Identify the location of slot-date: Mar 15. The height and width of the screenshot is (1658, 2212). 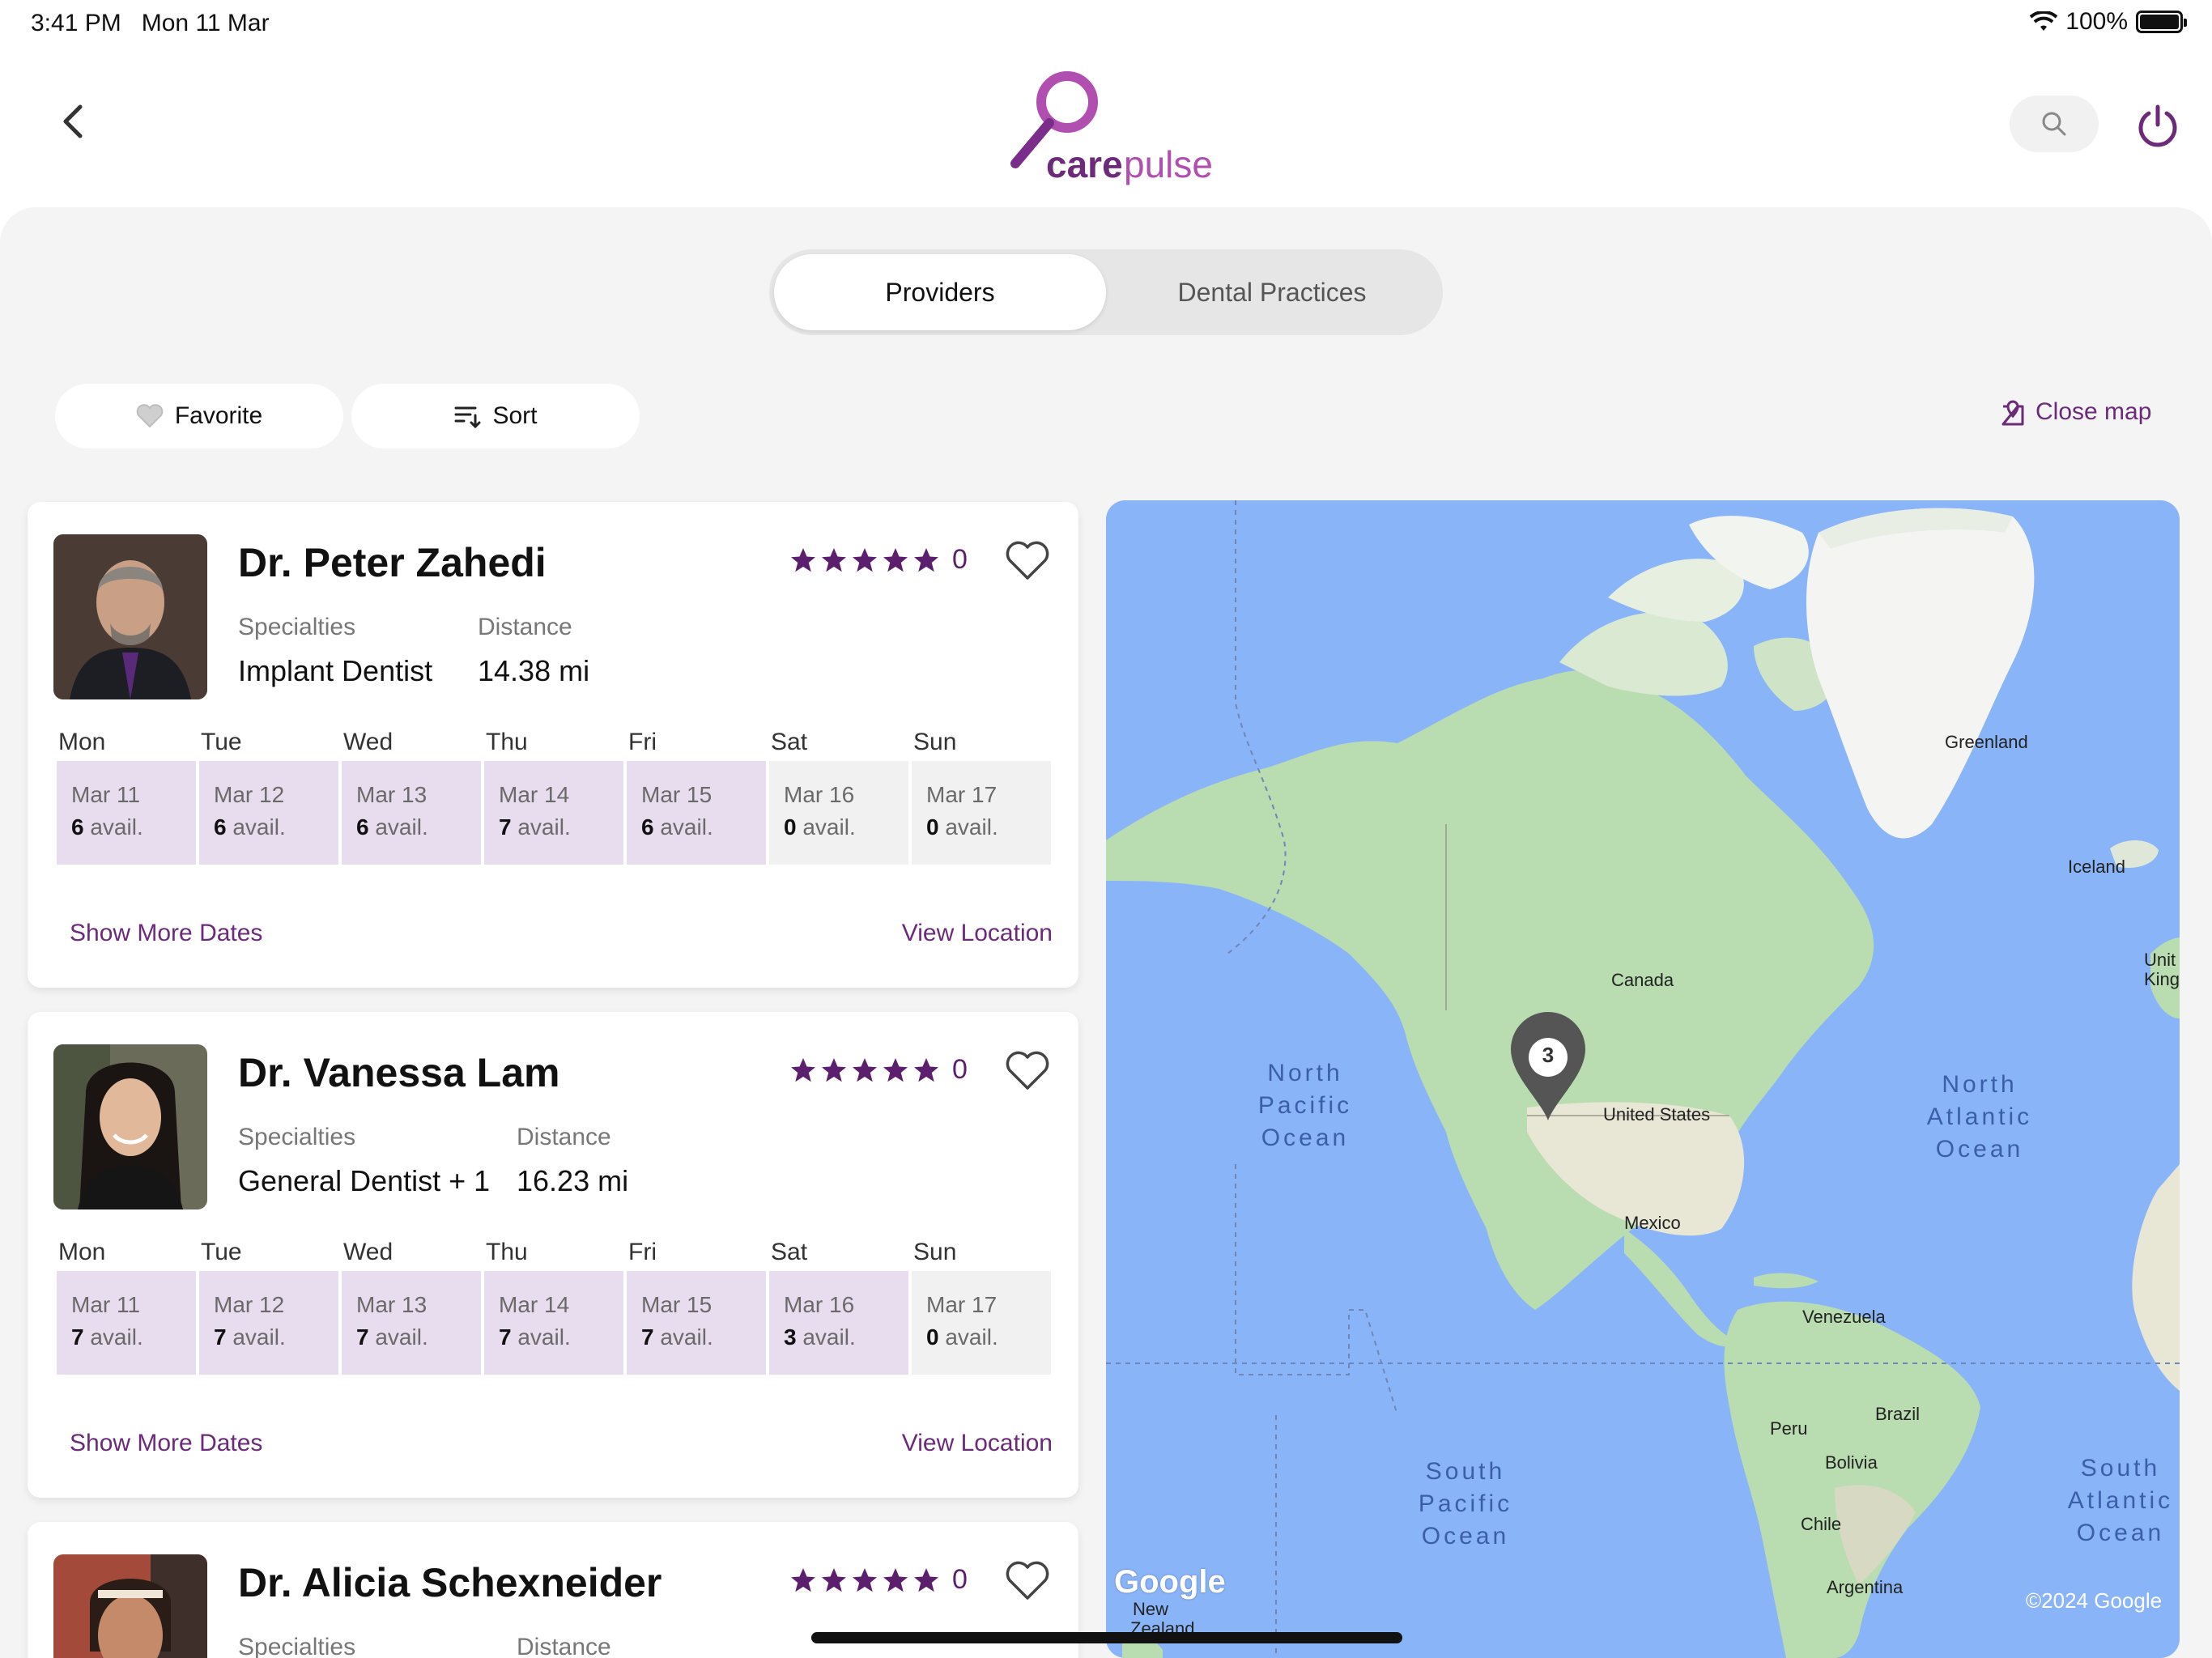
(677, 794).